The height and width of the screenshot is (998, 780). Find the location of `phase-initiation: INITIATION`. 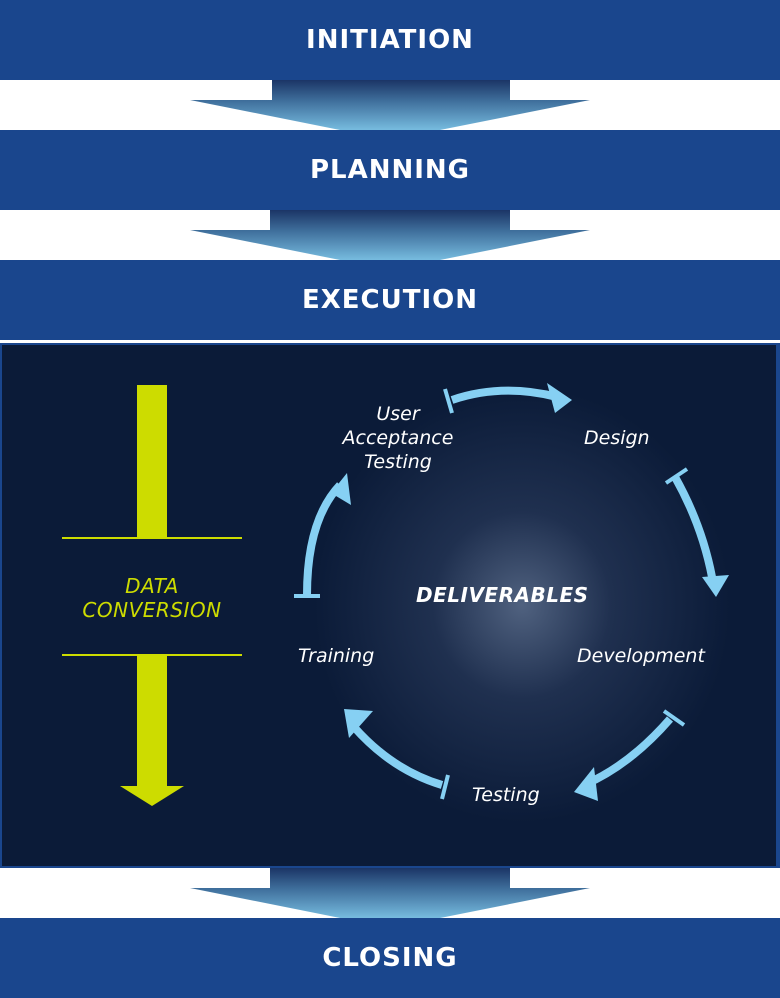

phase-initiation: INITIATION is located at coordinates (390, 40).